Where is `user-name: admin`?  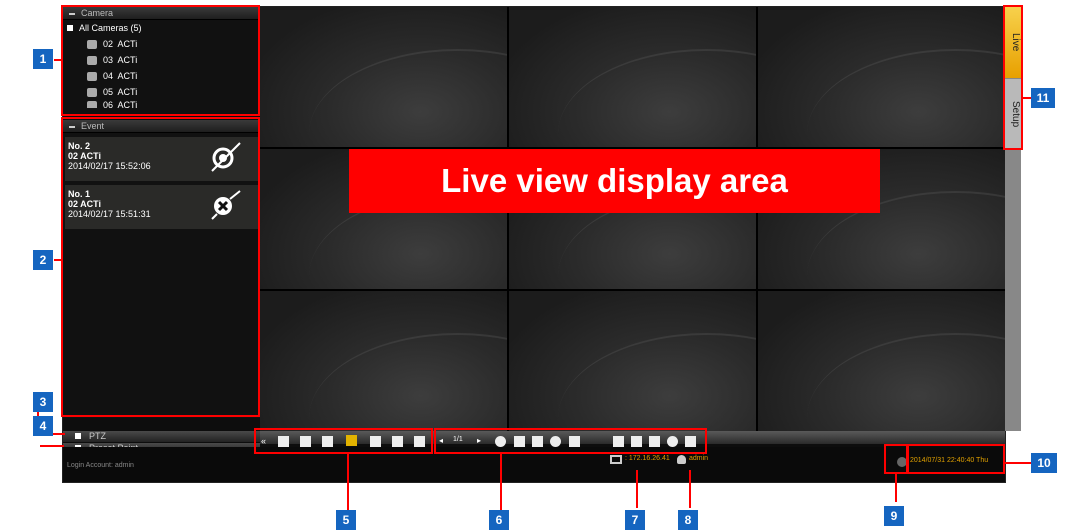 user-name: admin is located at coordinates (699, 458).